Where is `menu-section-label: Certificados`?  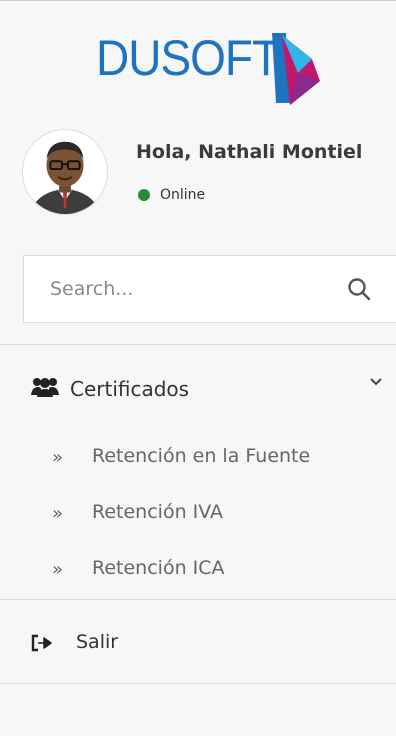
menu-section-label: Certificados is located at coordinates (130, 389).